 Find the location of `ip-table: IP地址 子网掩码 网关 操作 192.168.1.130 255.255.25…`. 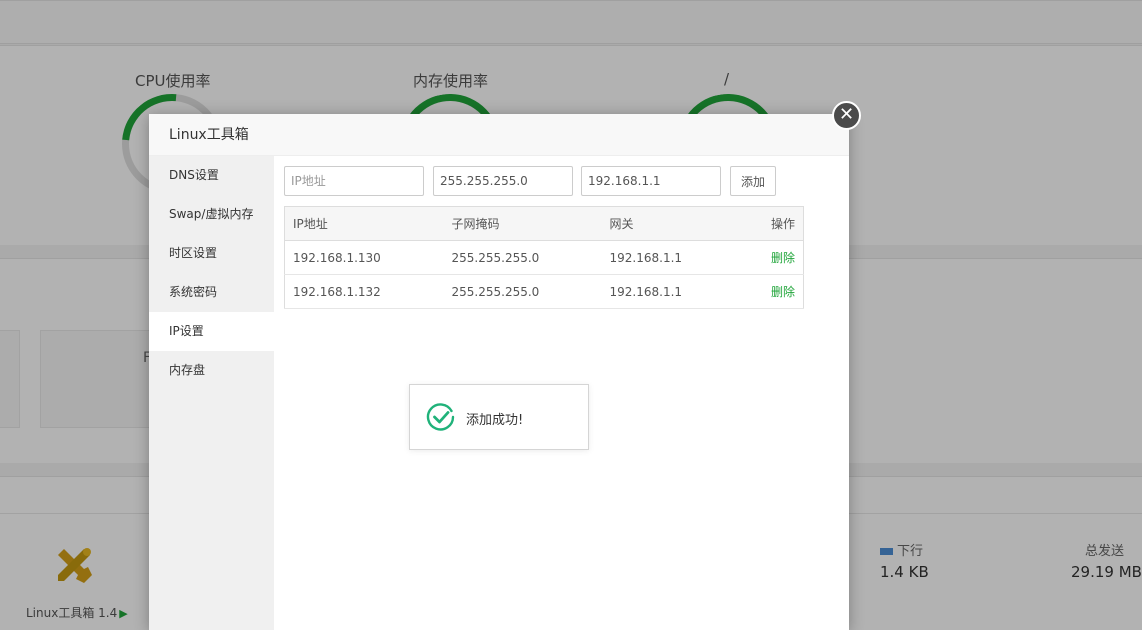

ip-table: IP地址 子网掩码 网关 操作 192.168.1.130 255.255.25… is located at coordinates (544, 257).